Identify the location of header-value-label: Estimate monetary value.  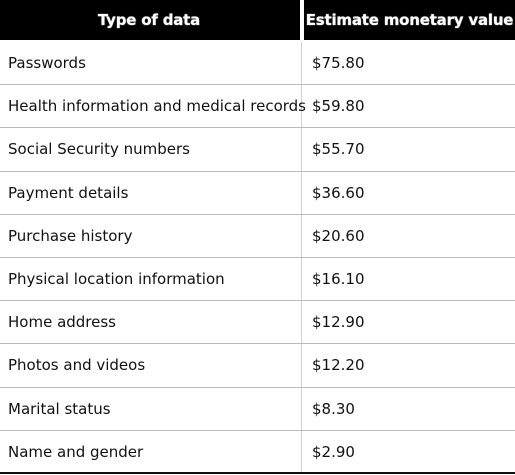
(409, 20).